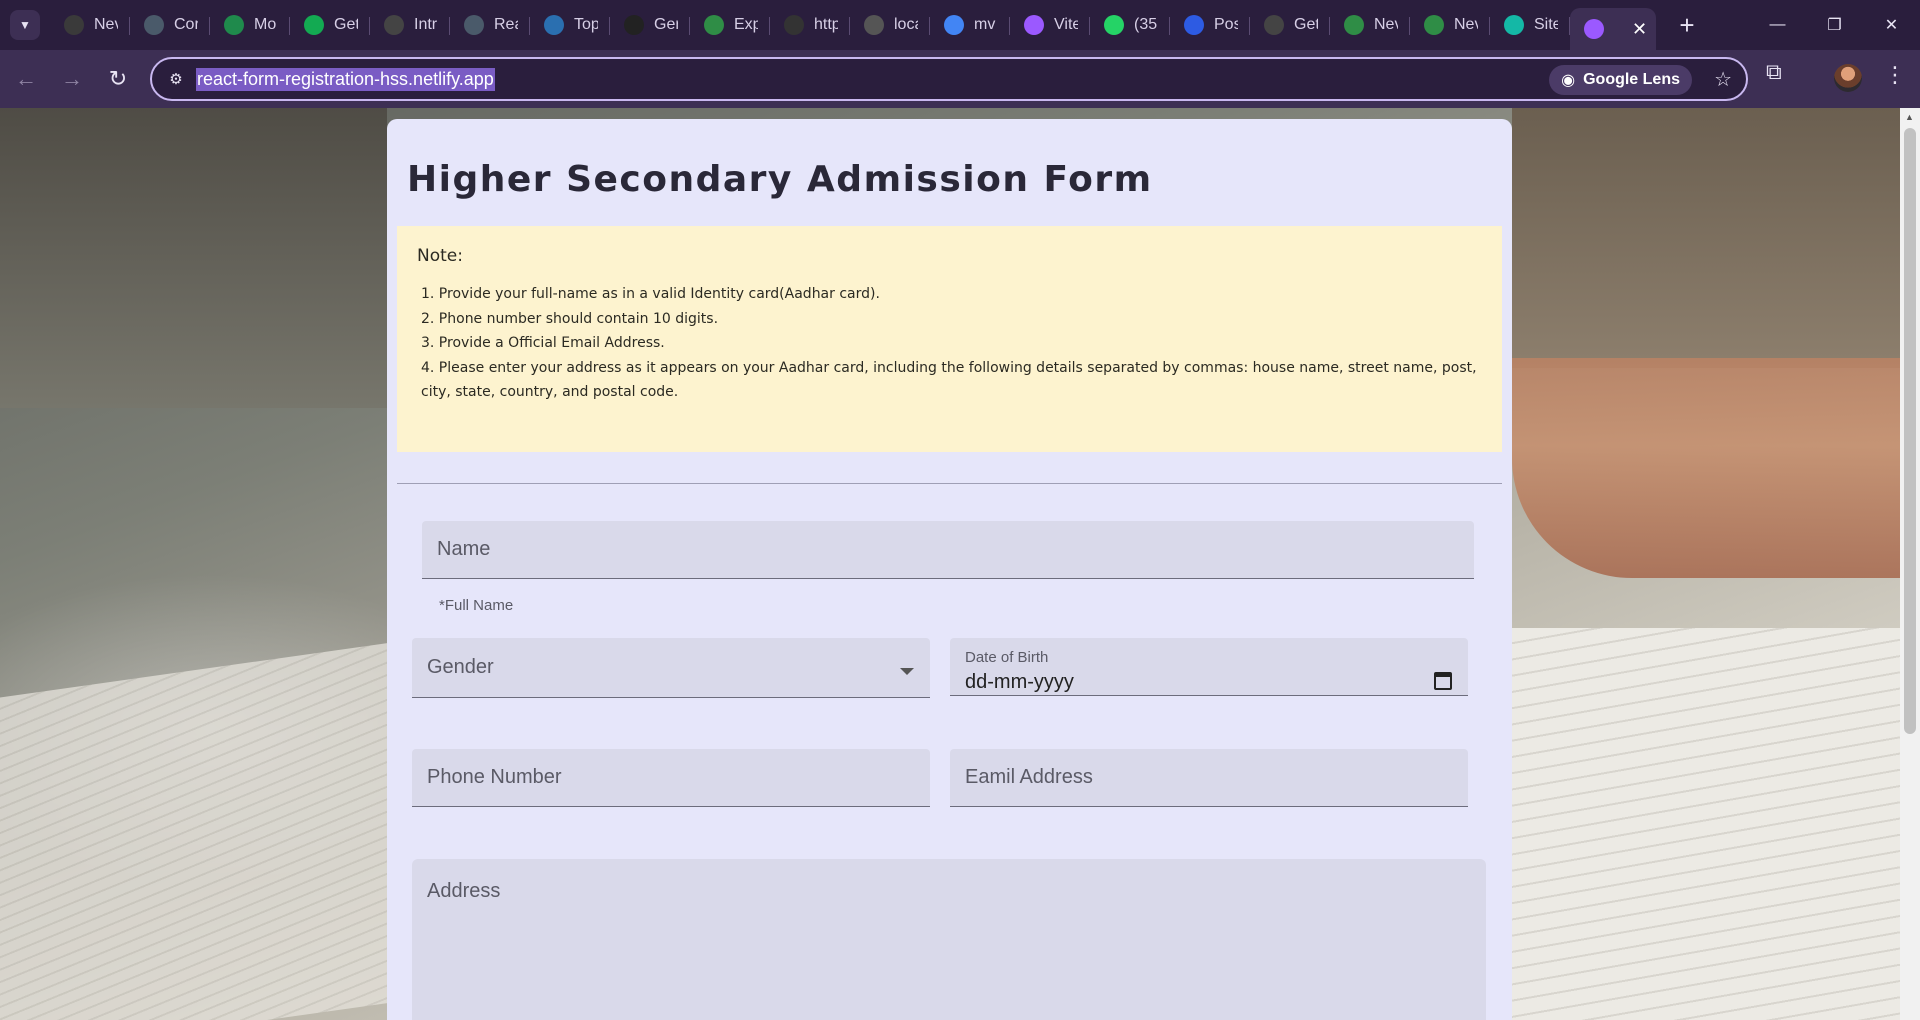  What do you see at coordinates (176, 79) in the screenshot?
I see `site-info-icon: ⚙` at bounding box center [176, 79].